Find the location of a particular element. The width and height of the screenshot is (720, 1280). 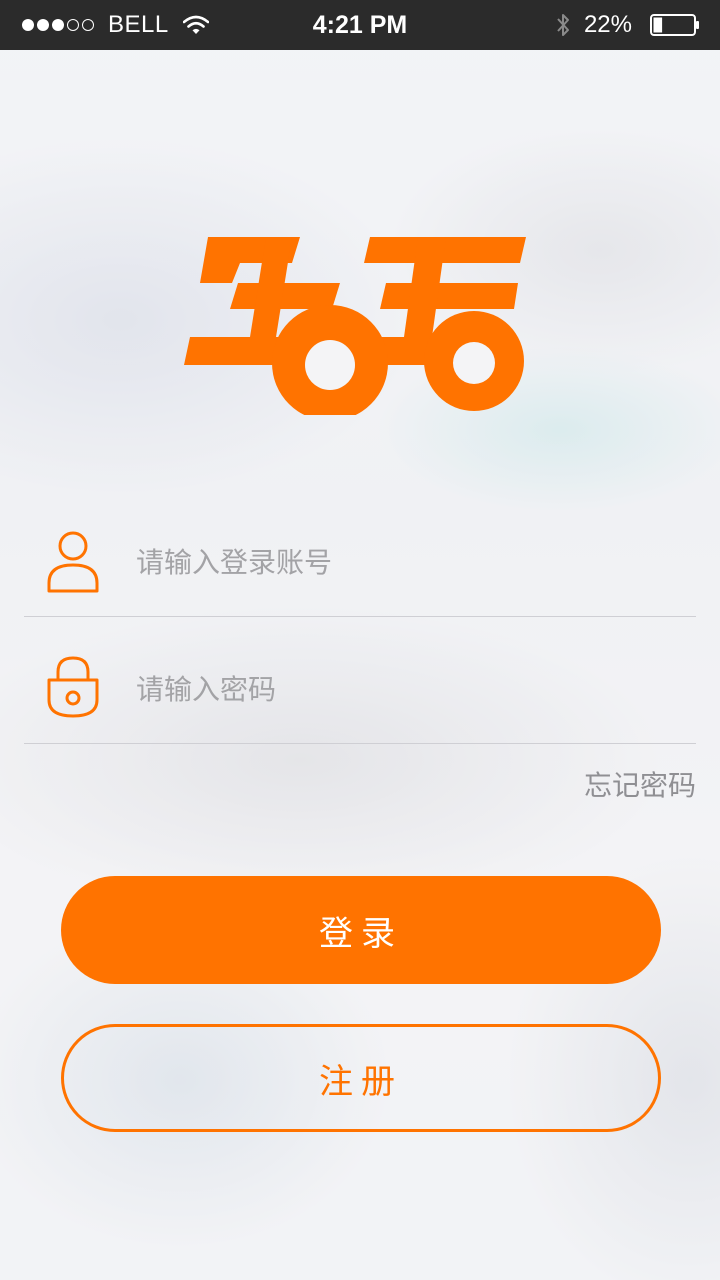

forgot-password-link: 忘记密码 is located at coordinates (640, 784).